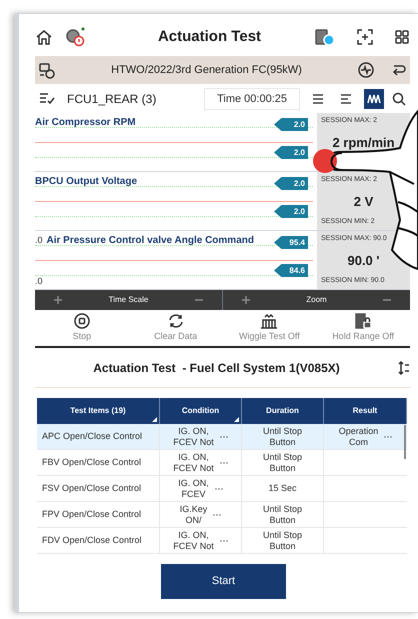 The image size is (418, 619). What do you see at coordinates (98, 514) in the screenshot?
I see `table-cell: FPV Open/Close Control` at bounding box center [98, 514].